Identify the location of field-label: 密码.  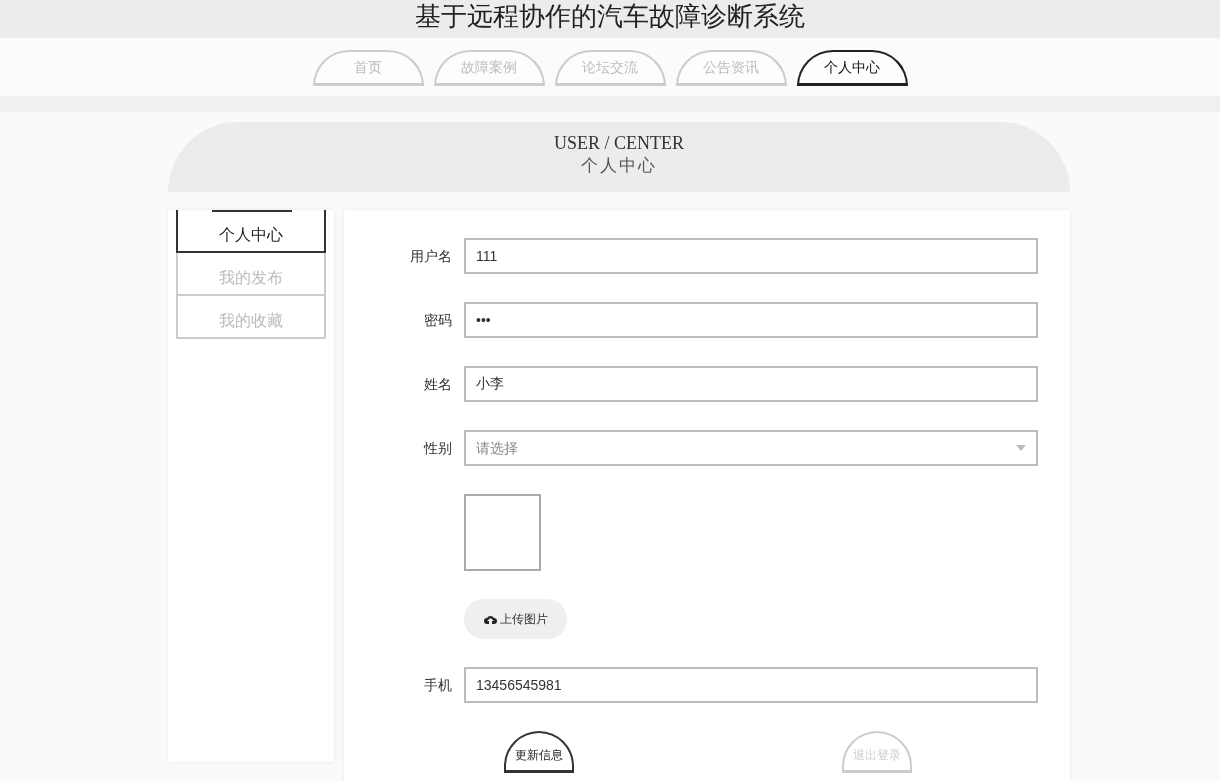
(438, 320).